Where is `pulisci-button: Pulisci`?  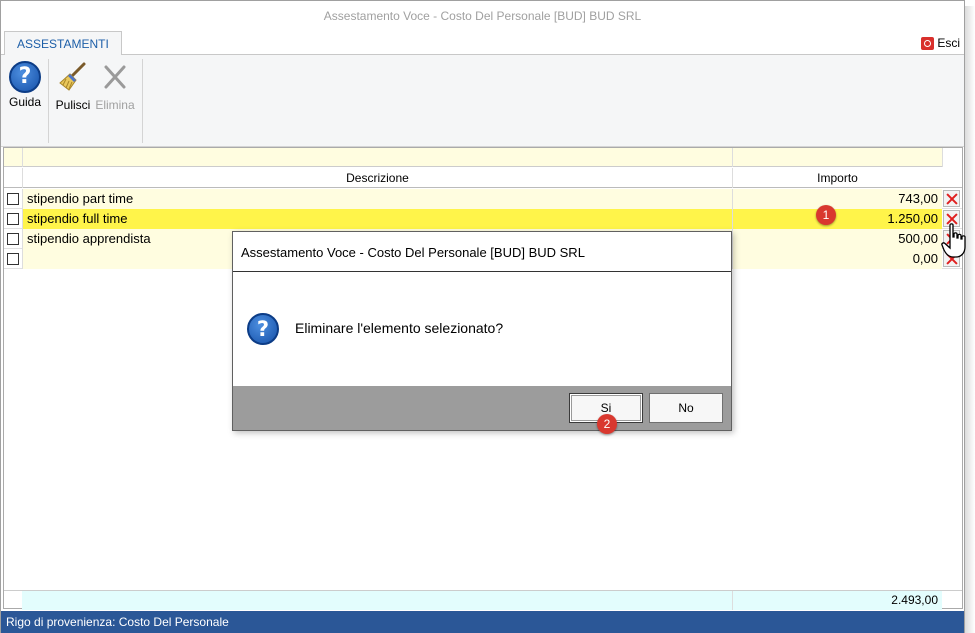 pulisci-button: Pulisci is located at coordinates (73, 86).